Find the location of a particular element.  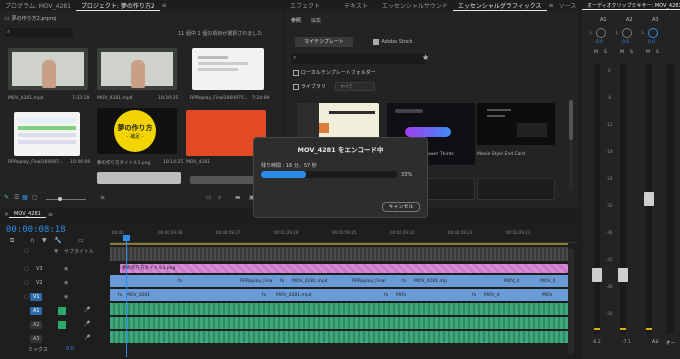

tab-source: ソース is located at coordinates (568, 5).